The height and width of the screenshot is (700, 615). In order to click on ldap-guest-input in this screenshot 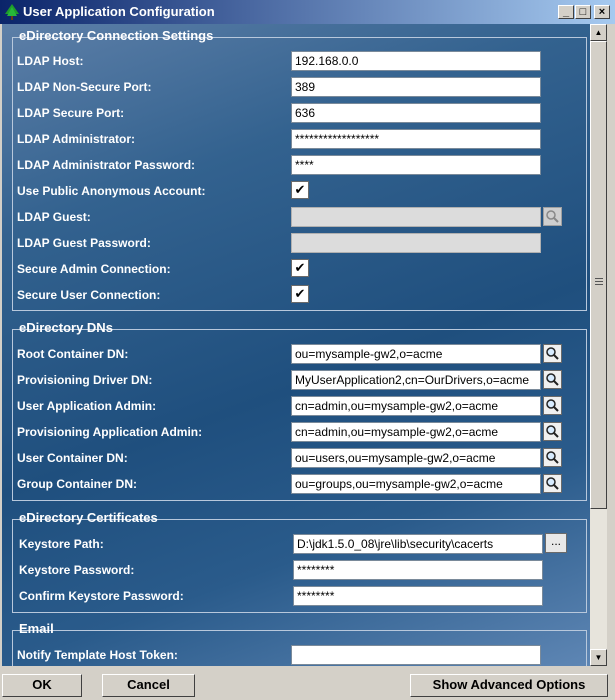, I will do `click(416, 217)`.